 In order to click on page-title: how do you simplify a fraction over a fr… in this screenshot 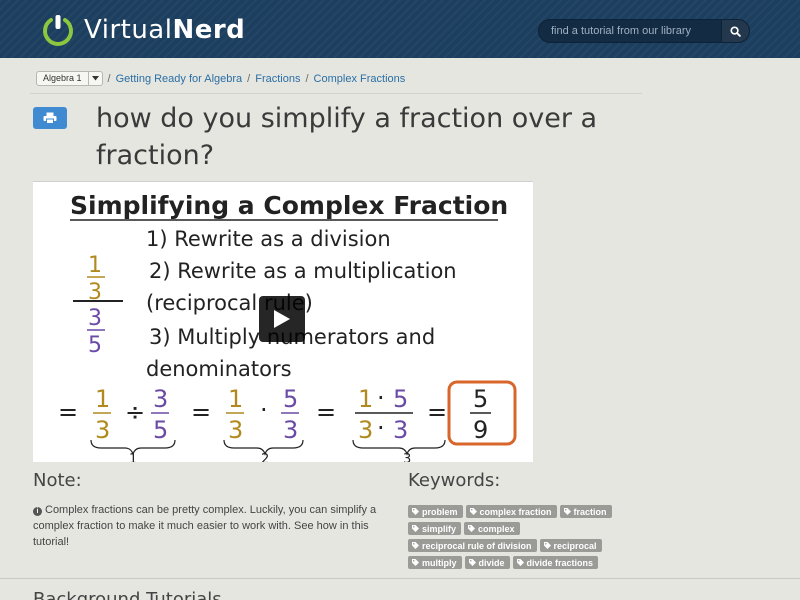, I will do `click(347, 137)`.